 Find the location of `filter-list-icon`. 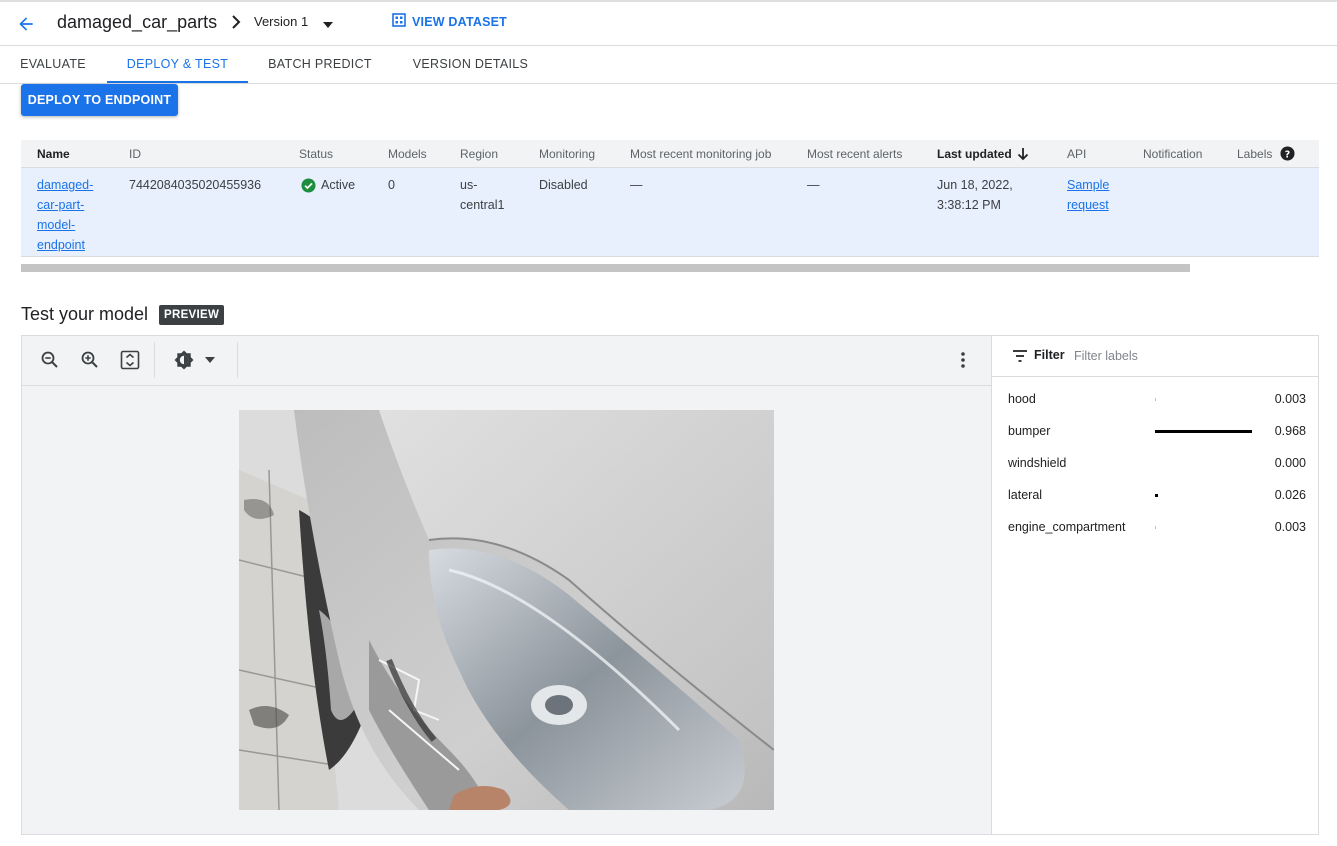

filter-list-icon is located at coordinates (1020, 356).